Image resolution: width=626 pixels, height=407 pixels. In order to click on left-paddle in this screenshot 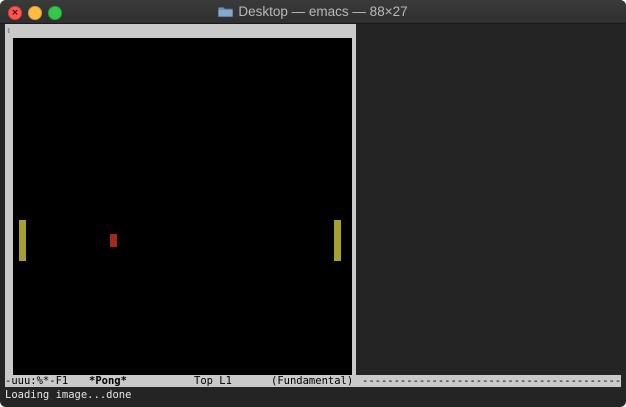, I will do `click(22, 240)`.